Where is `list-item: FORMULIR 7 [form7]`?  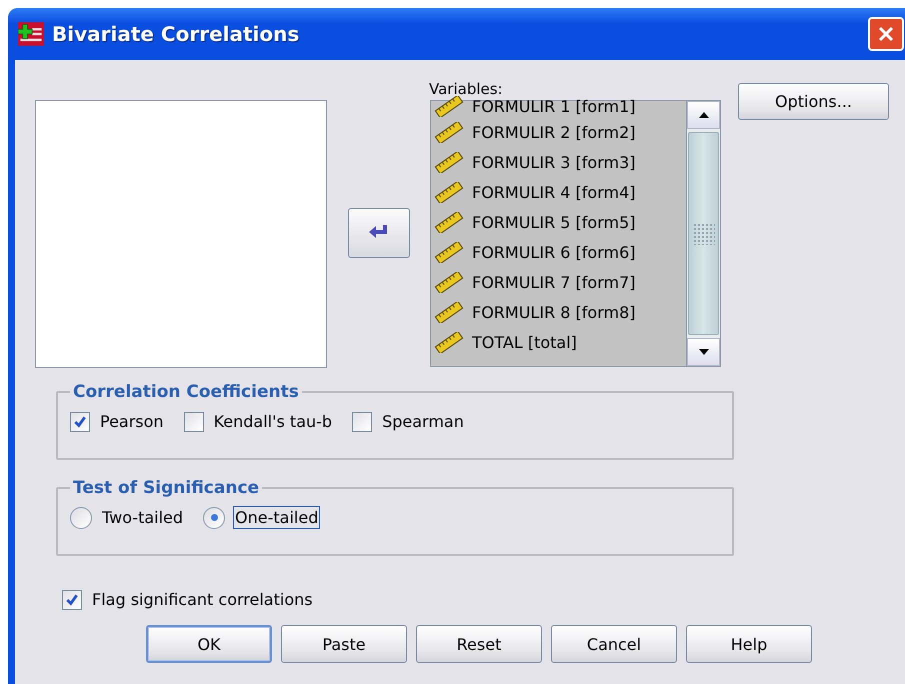 list-item: FORMULIR 7 [form7] is located at coordinates (554, 282).